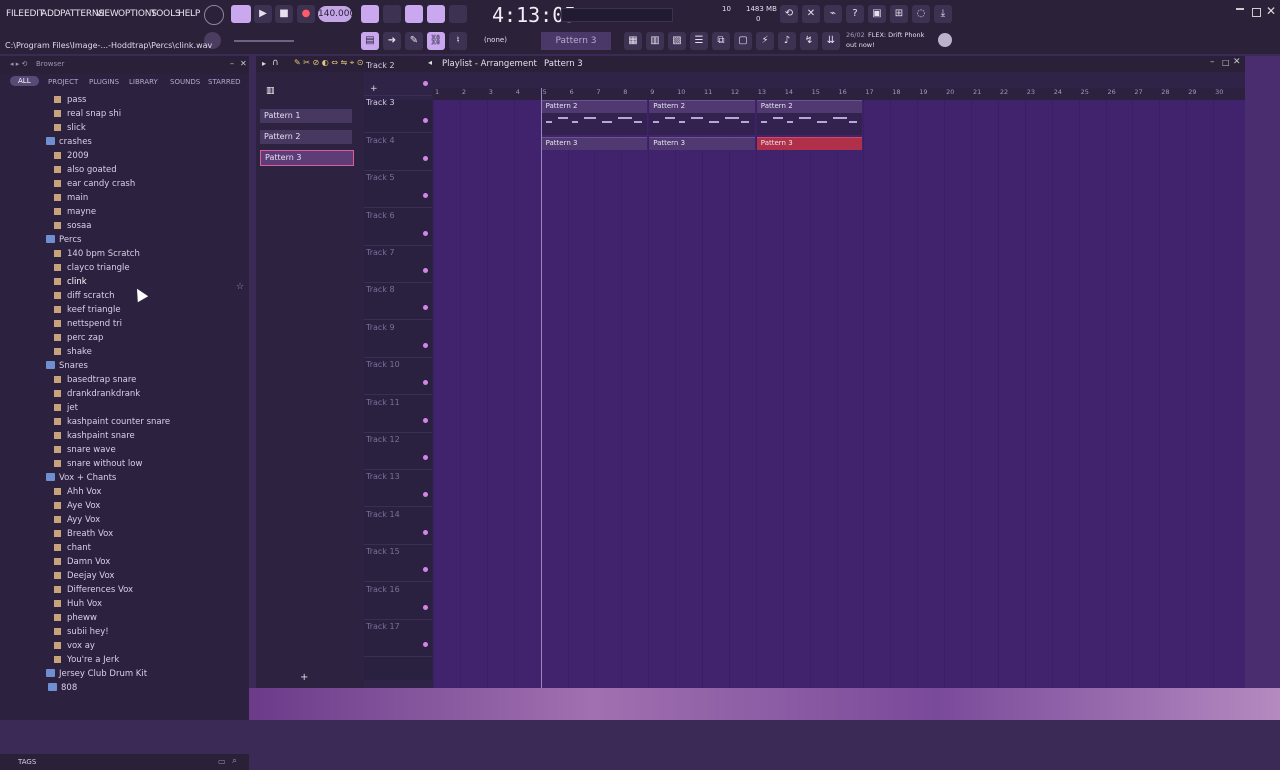 This screenshot has width=1280, height=770. What do you see at coordinates (860, 45) in the screenshot?
I see `news-subtitle: out now!` at bounding box center [860, 45].